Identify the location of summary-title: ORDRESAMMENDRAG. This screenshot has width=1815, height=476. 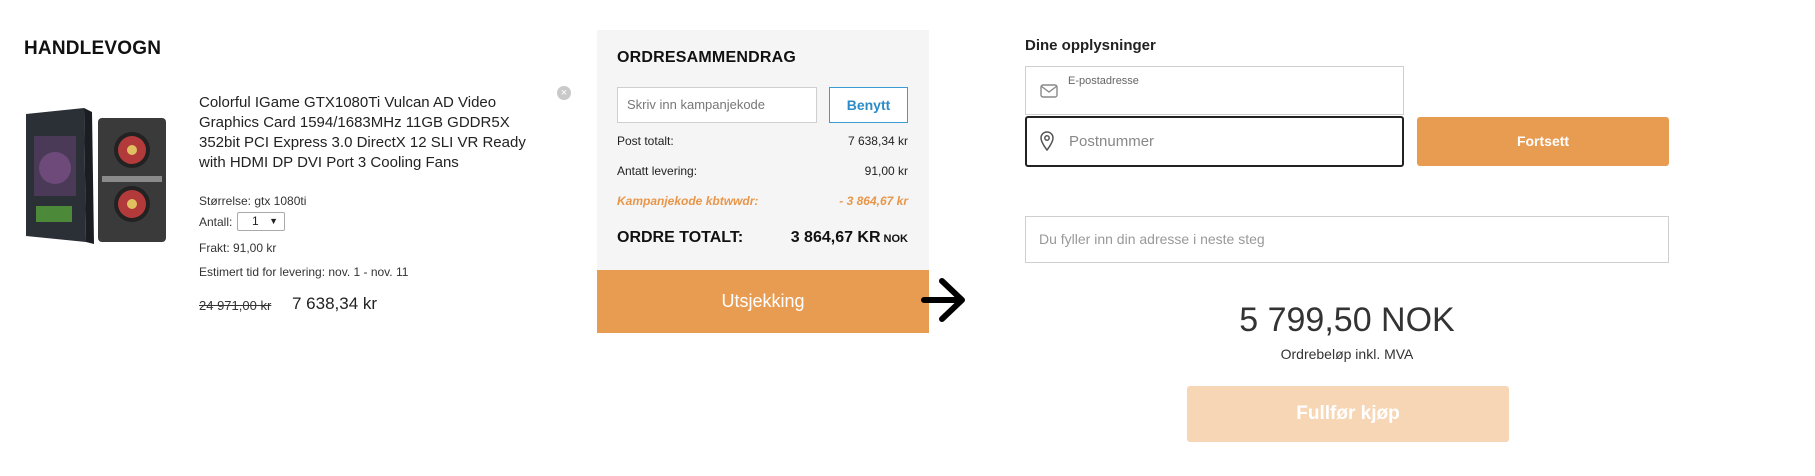
(706, 57).